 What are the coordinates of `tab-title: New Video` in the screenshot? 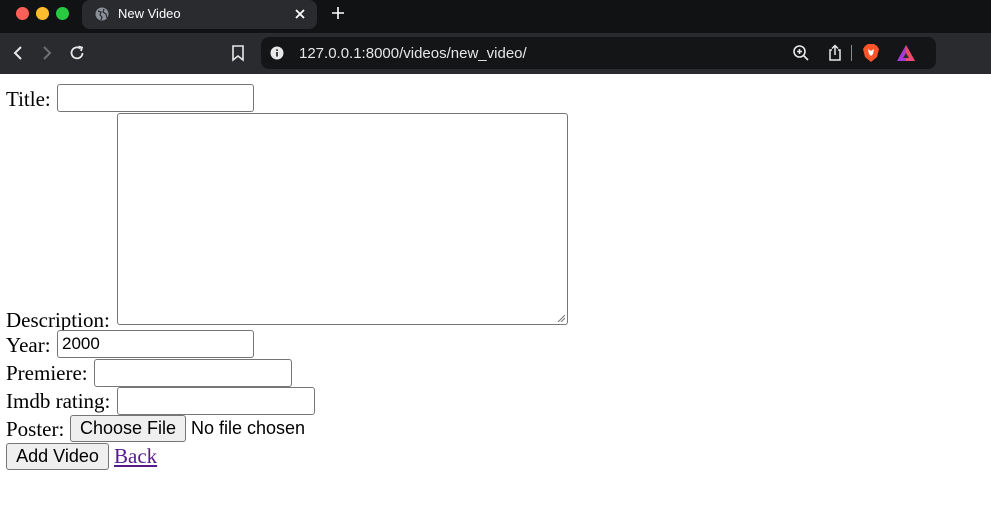 It's located at (149, 13).